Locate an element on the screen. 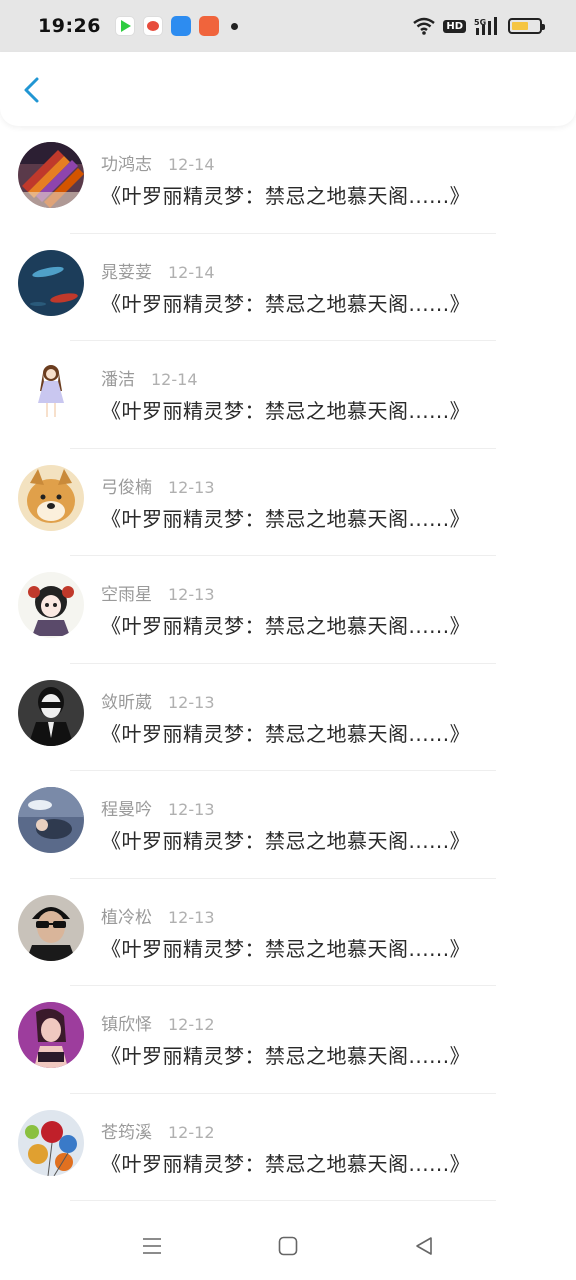  signal-5g-icon: 5G is located at coordinates (485, 26).